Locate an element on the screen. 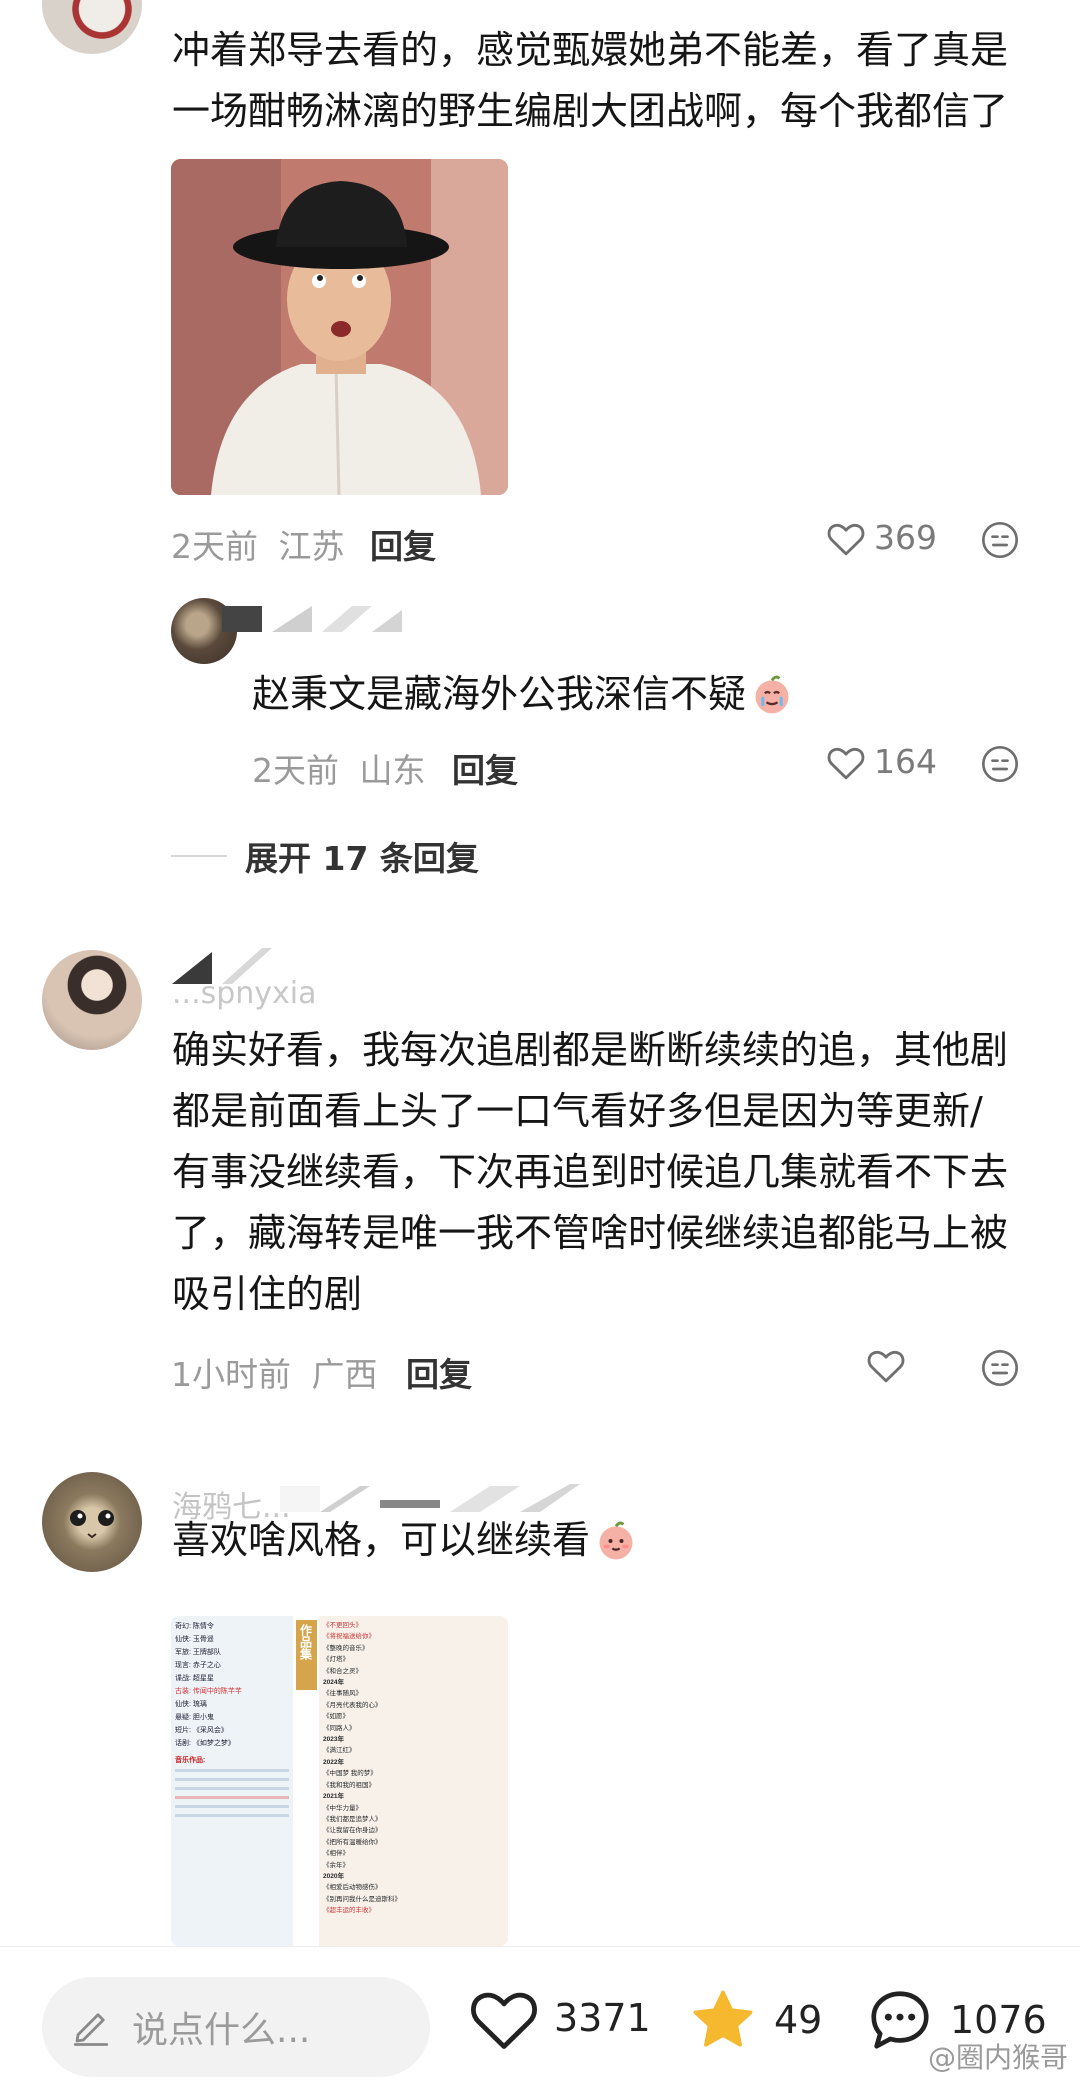 This screenshot has width=1080, height=2082. poster-line: 《往事随风》 is located at coordinates (342, 1694).